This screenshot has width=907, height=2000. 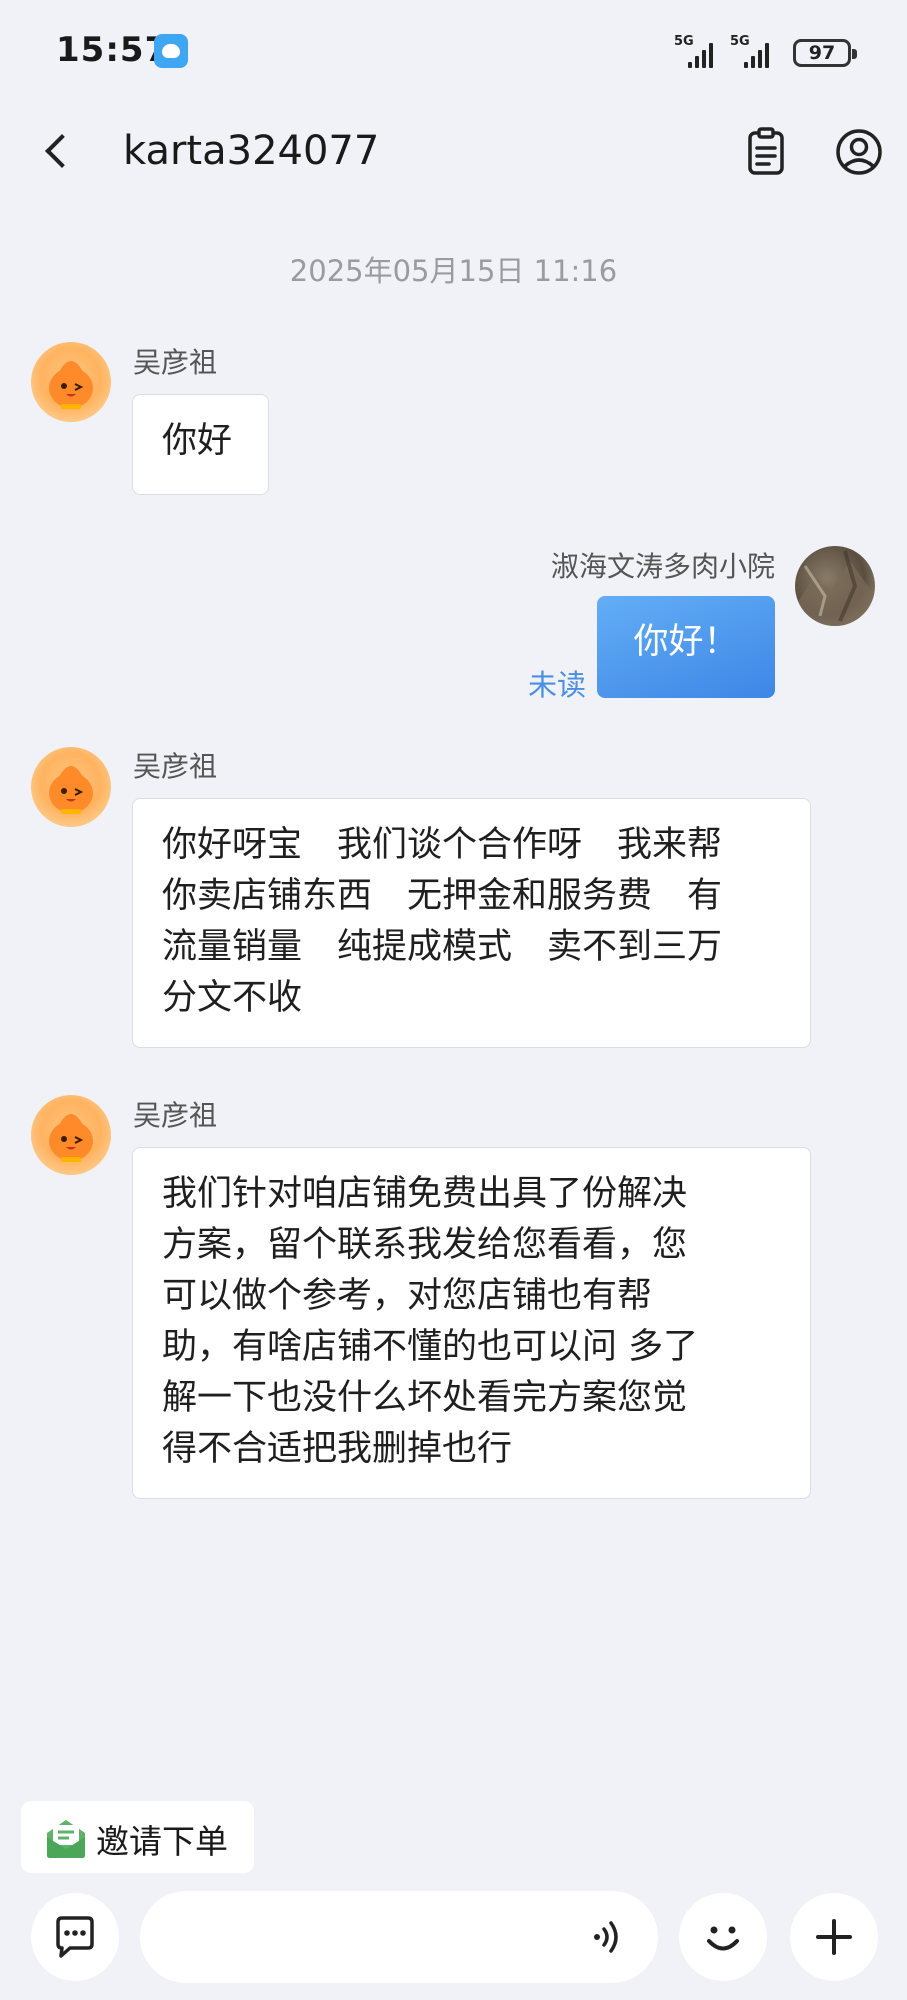 I want to click on emoji-icon, so click(x=723, y=1939).